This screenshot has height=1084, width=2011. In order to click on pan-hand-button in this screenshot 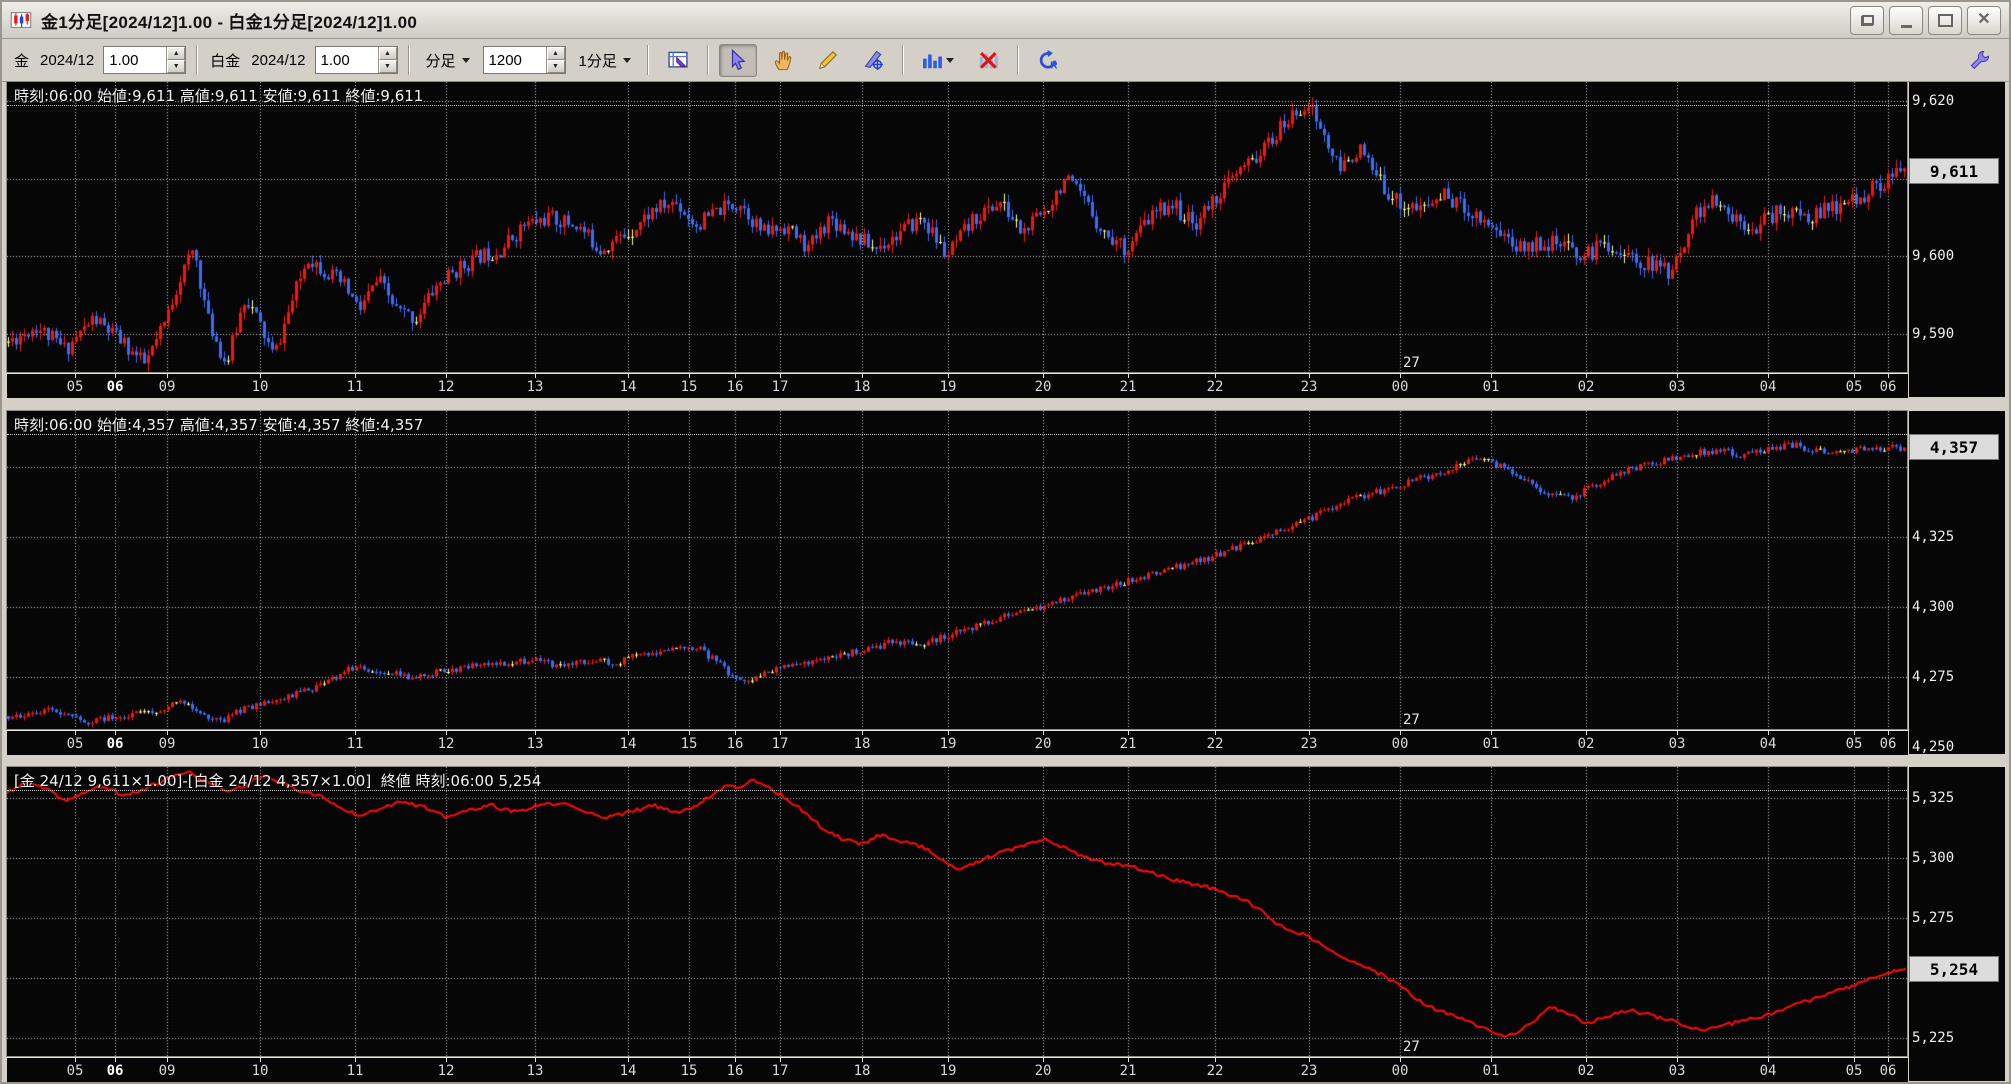, I will do `click(783, 60)`.